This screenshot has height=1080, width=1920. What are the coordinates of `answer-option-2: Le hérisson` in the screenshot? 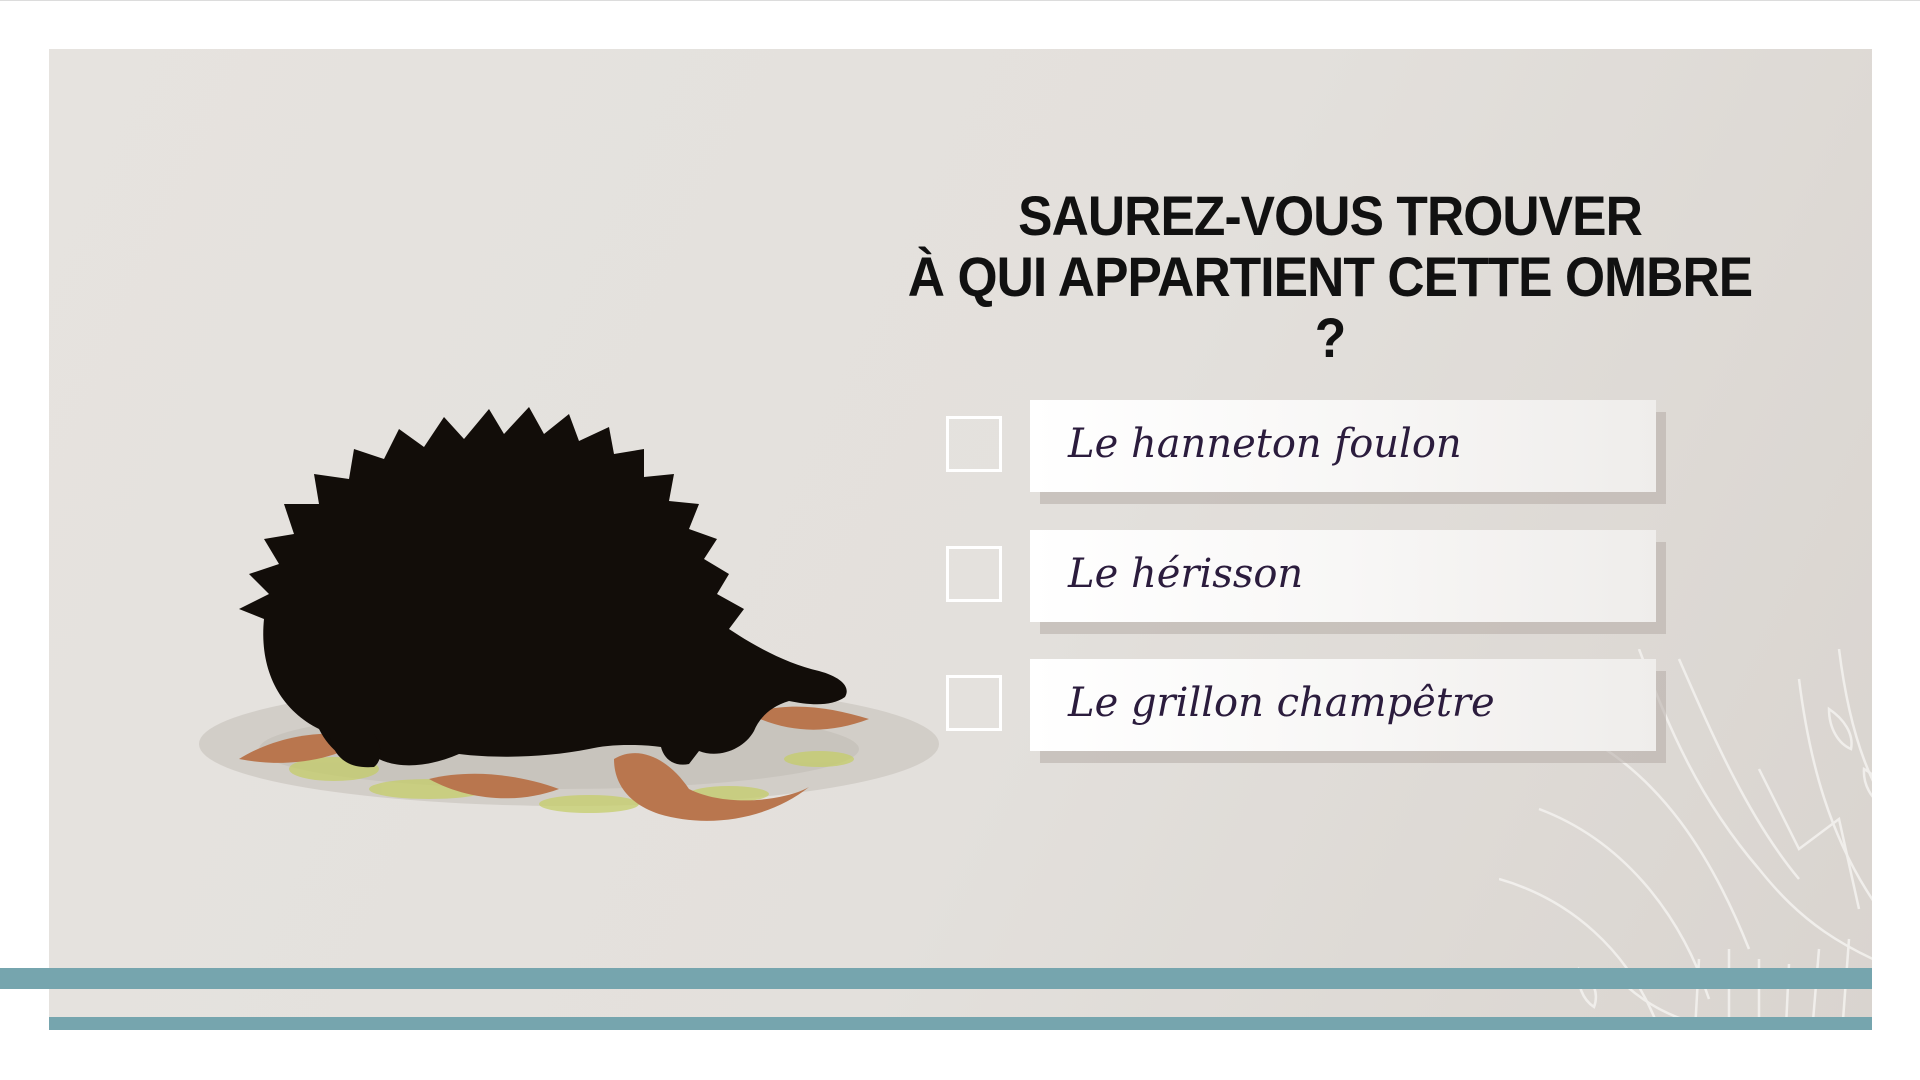 It's located at (1304, 580).